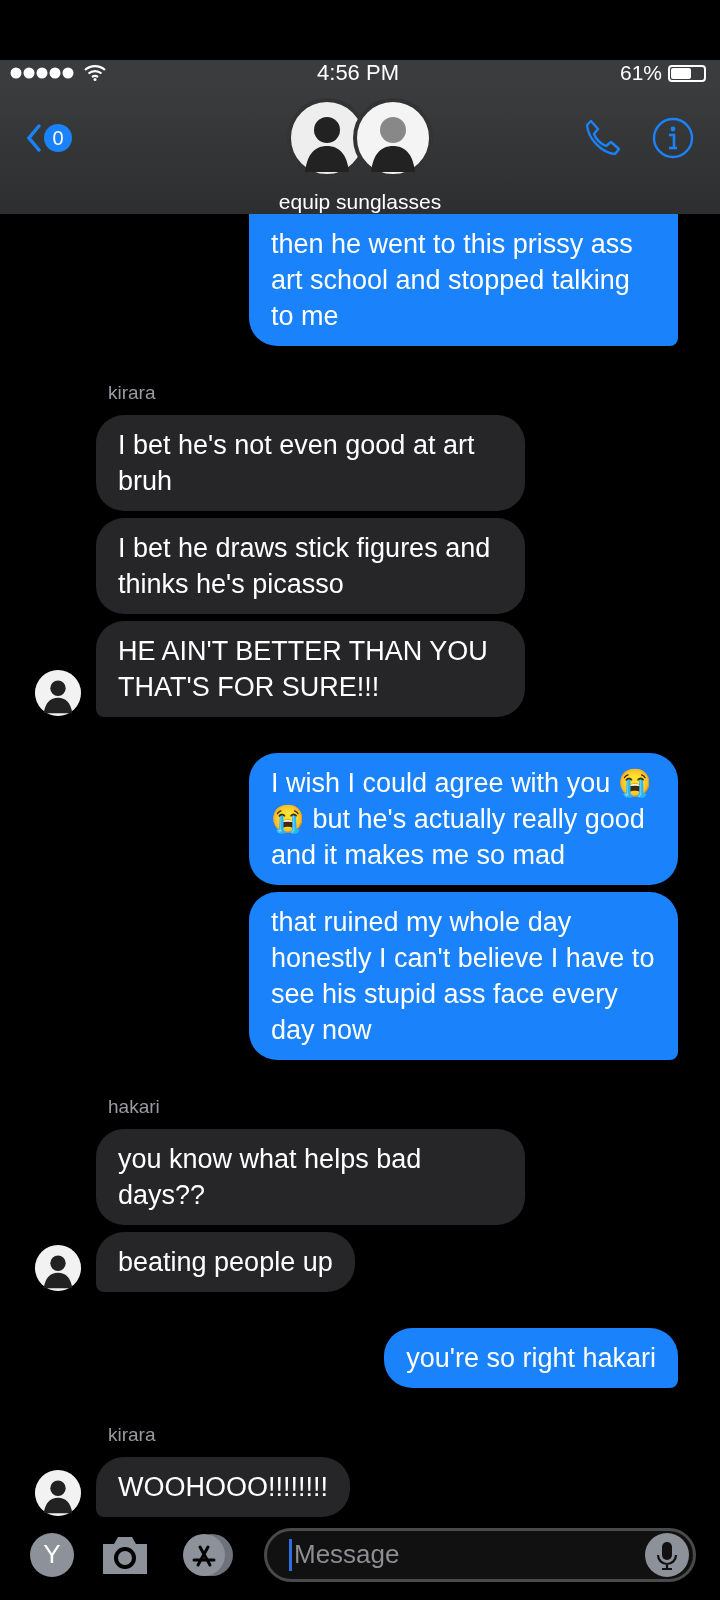 The image size is (720, 1600). What do you see at coordinates (223, 1487) in the screenshot?
I see `message-bubble: WOOHOOO!!!!!!!!` at bounding box center [223, 1487].